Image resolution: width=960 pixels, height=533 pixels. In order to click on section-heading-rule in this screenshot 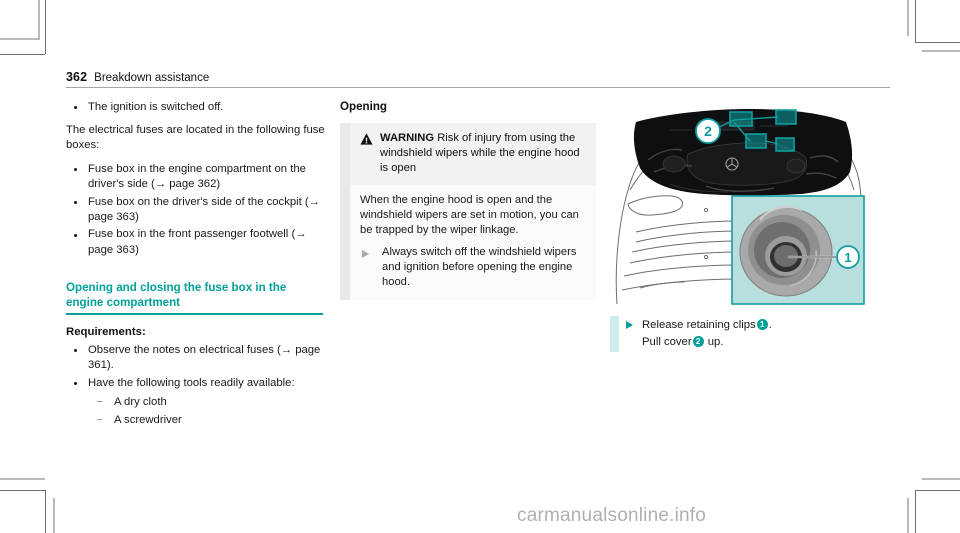, I will do `click(194, 314)`.